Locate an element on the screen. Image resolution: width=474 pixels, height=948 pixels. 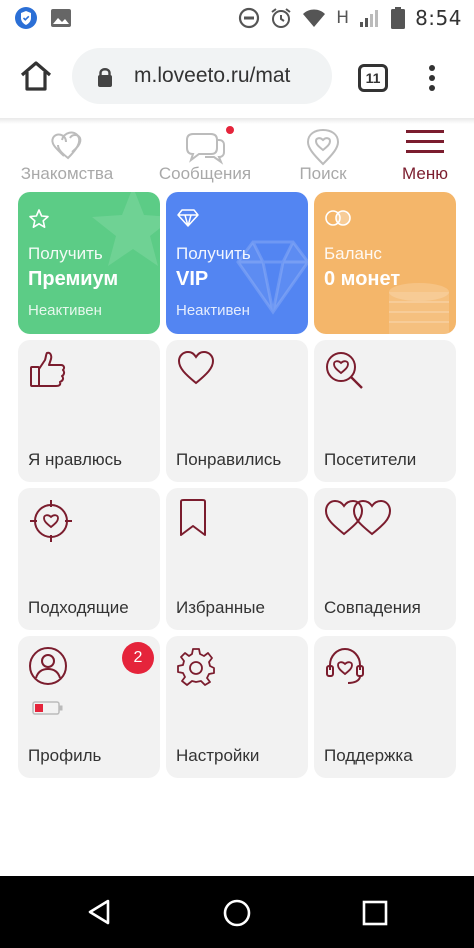
network-type-label: H is located at coordinates (343, 18).